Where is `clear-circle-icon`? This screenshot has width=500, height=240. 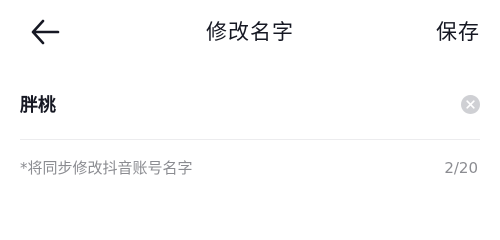
clear-circle-icon is located at coordinates (470, 104).